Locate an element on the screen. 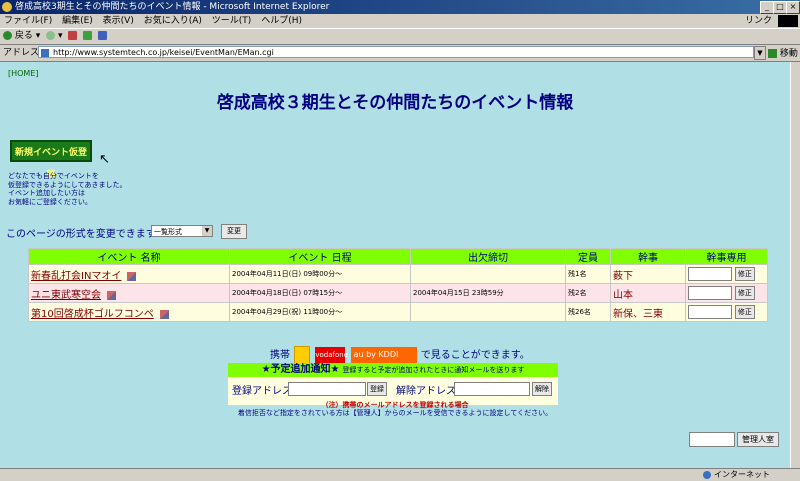 The height and width of the screenshot is (481, 800). col-header-organizer: 幹事 is located at coordinates (648, 256).